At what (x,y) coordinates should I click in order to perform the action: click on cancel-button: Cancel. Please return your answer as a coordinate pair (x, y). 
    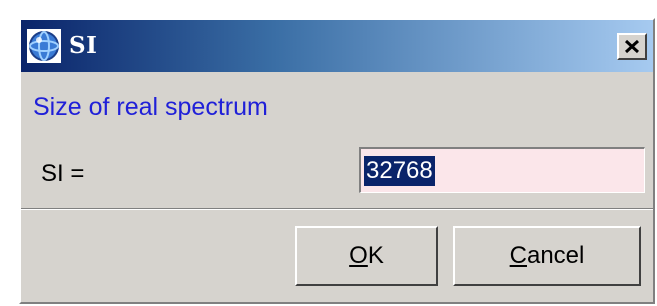
    Looking at the image, I should click on (547, 256).